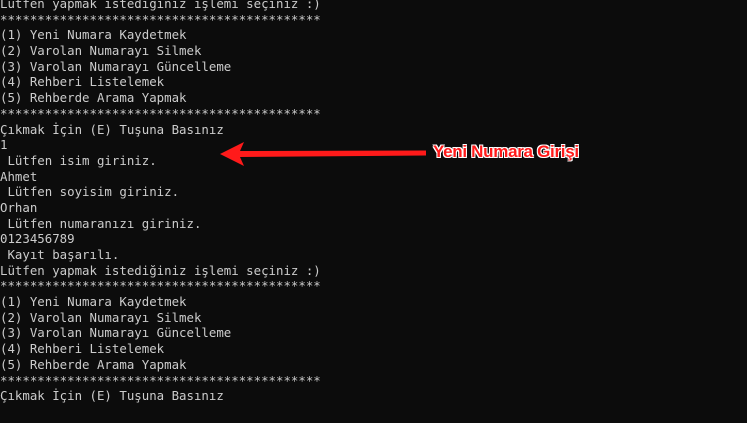  Describe the element at coordinates (101, 223) in the screenshot. I see `console-line: Lütfen numaranızı giriniz.` at that location.